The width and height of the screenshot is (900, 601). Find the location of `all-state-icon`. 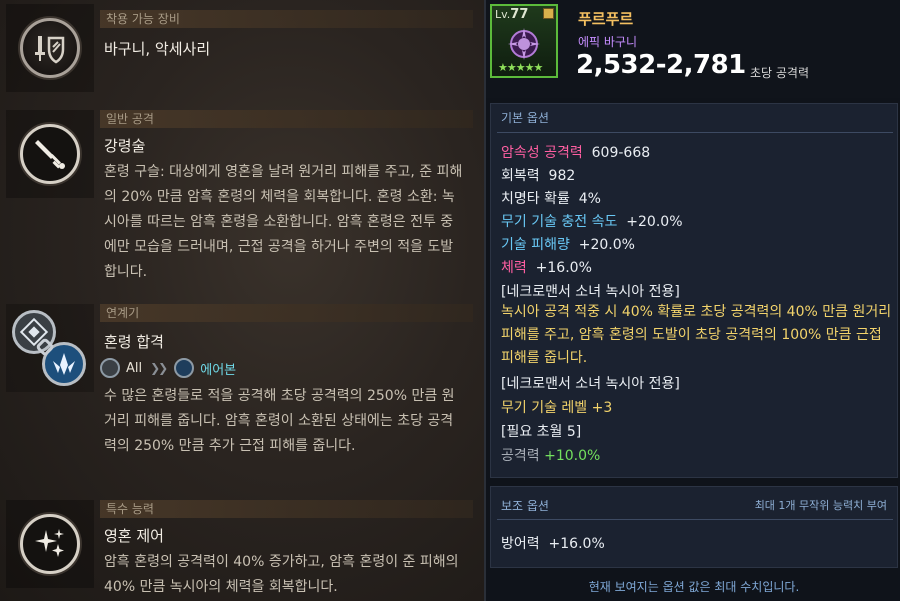

all-state-icon is located at coordinates (110, 368).